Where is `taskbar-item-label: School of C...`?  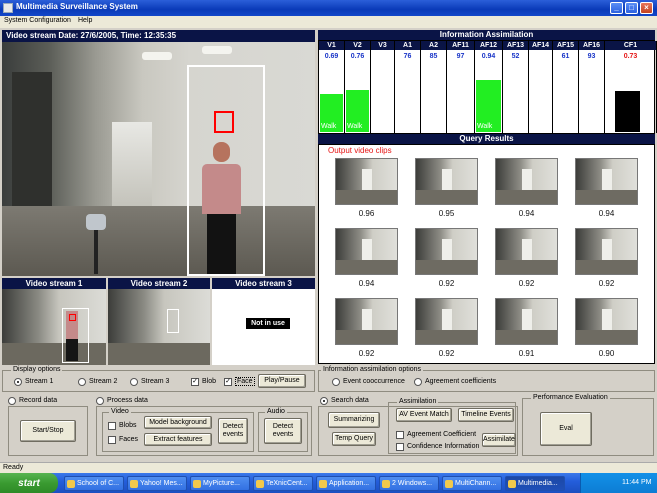
taskbar-item-label: School of C... is located at coordinates (98, 483).